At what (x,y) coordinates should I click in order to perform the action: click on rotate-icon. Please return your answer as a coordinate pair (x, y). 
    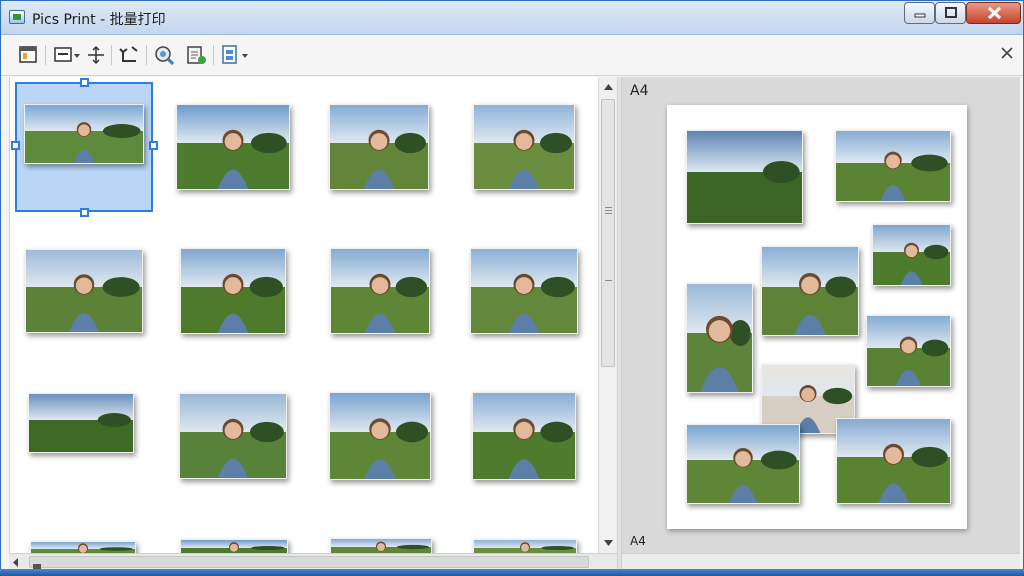
    Looking at the image, I should click on (128, 54).